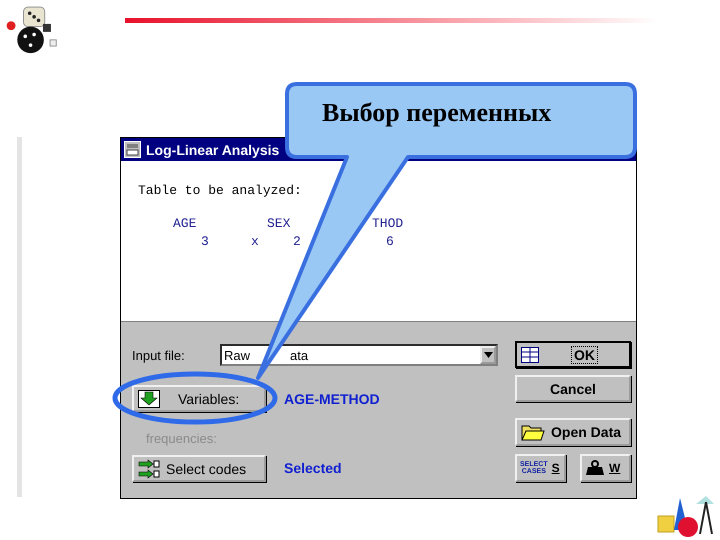 This screenshot has width=720, height=540. I want to click on factor-name: SEX, so click(278, 223).